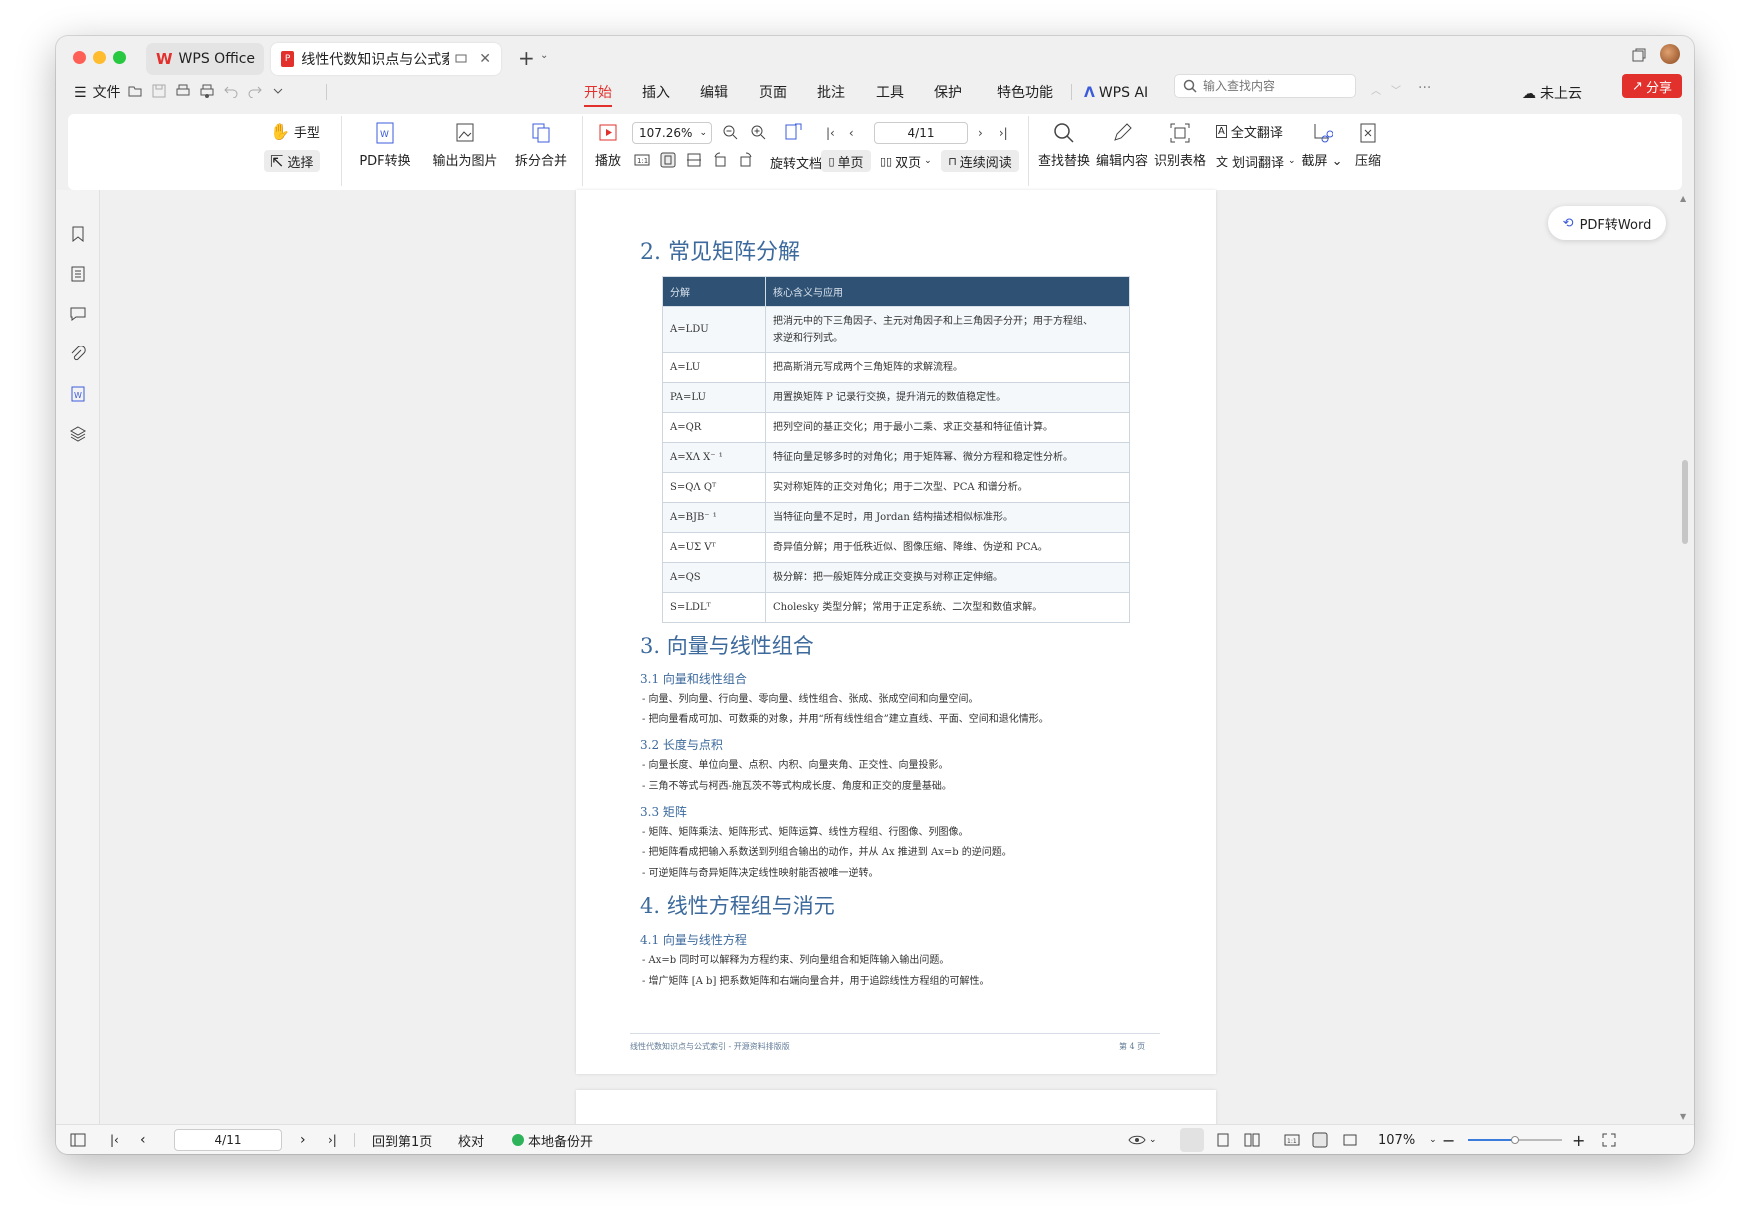 This screenshot has width=1750, height=1228. I want to click on compress-button: 压缩, so click(1368, 145).